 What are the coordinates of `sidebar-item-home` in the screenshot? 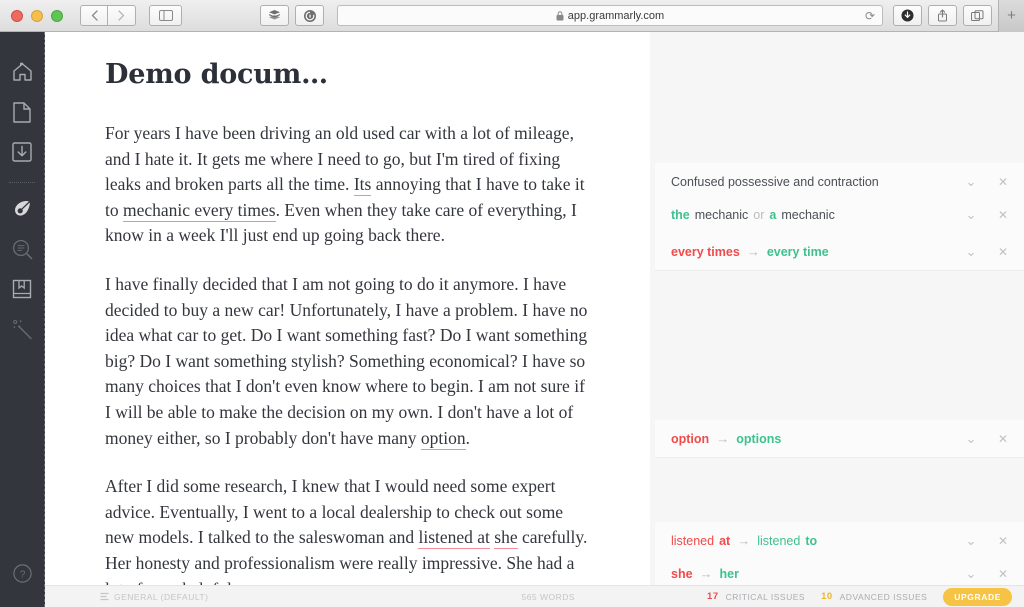 It's located at (22, 72).